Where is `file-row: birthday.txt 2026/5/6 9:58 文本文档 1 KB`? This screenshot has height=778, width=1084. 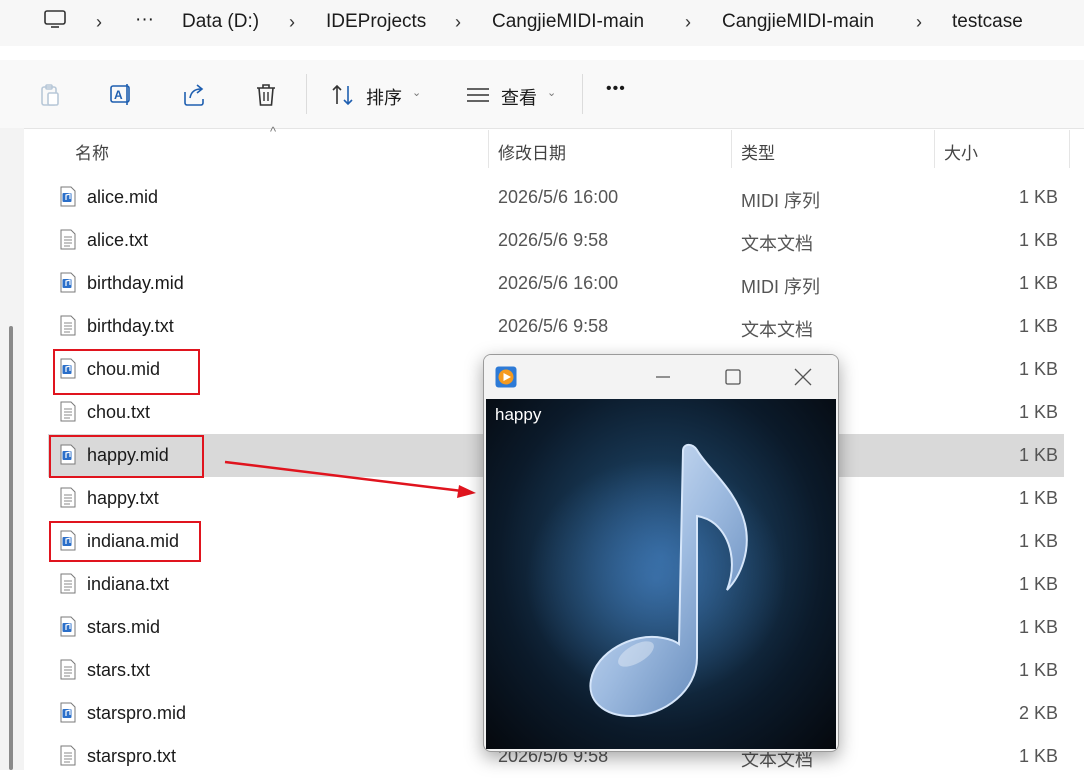
file-row: birthday.txt 2026/5/6 9:58 文本文档 1 KB is located at coordinates (556, 326).